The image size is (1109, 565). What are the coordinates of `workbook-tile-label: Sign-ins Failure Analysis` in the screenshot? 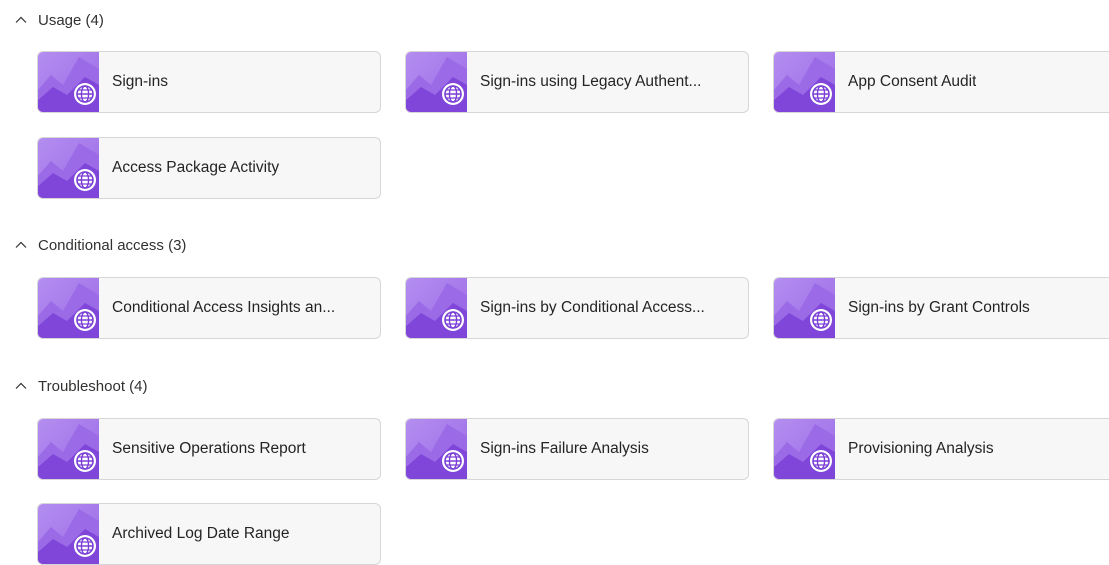 It's located at (564, 448).